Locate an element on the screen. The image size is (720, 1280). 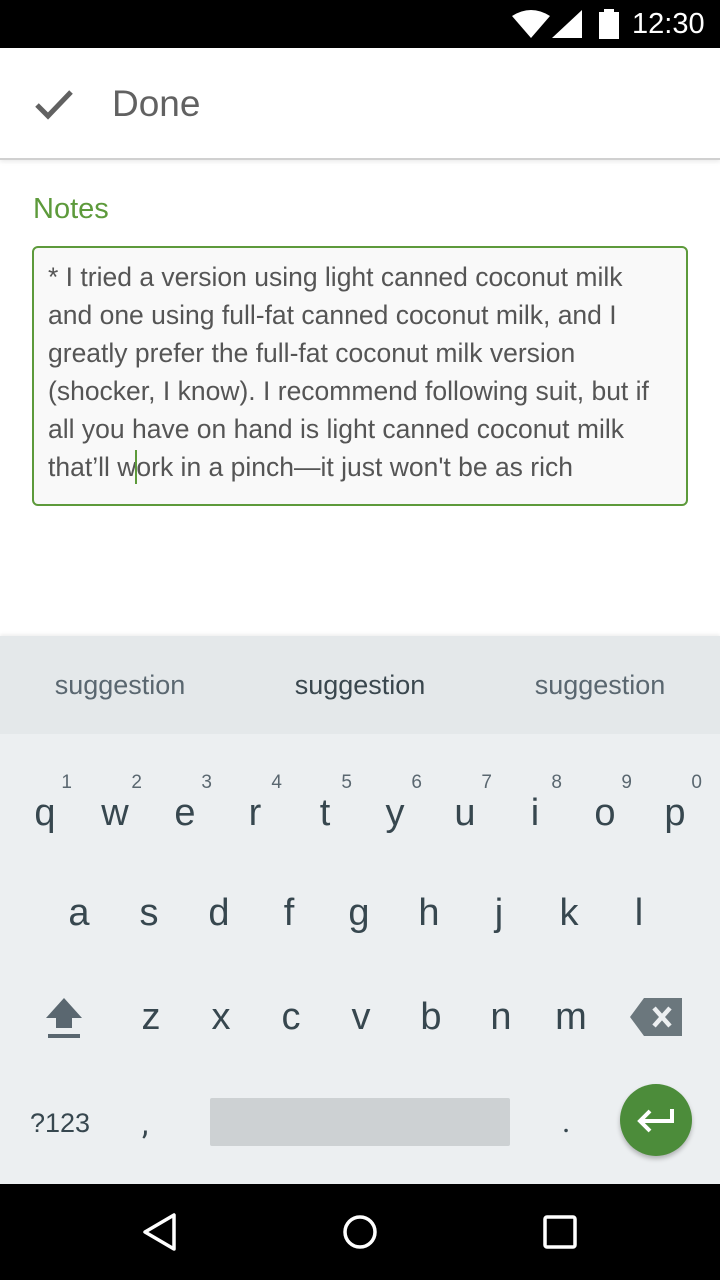
space-bar is located at coordinates (360, 1122).